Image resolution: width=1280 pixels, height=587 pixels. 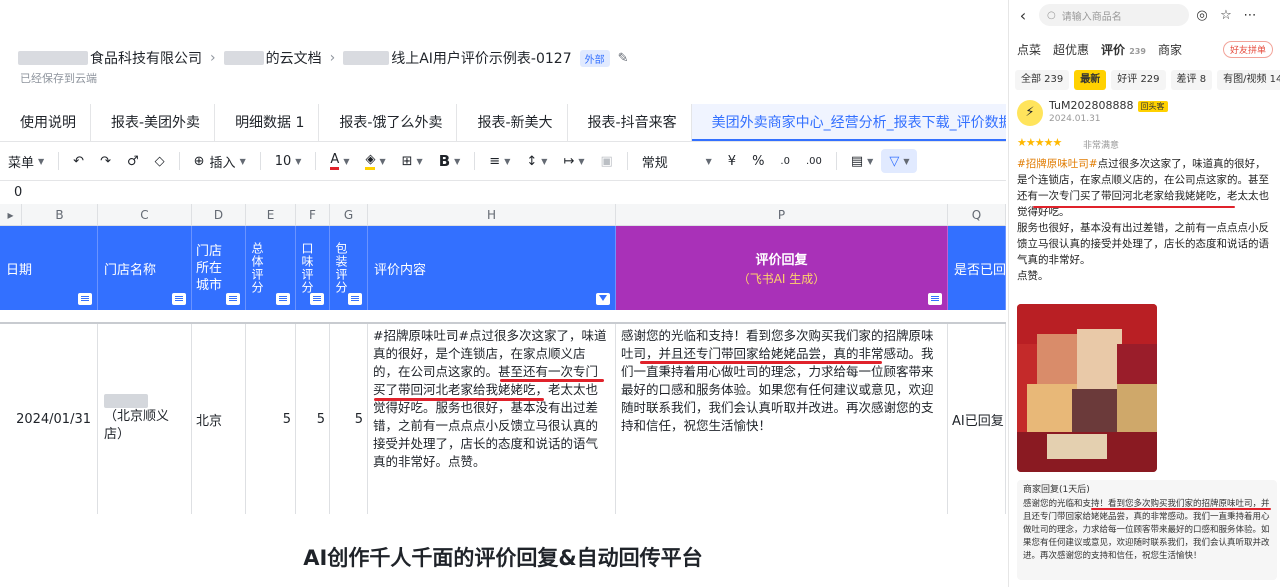 What do you see at coordinates (785, 161) in the screenshot?
I see `decimal-decrease-icon: .0` at bounding box center [785, 161].